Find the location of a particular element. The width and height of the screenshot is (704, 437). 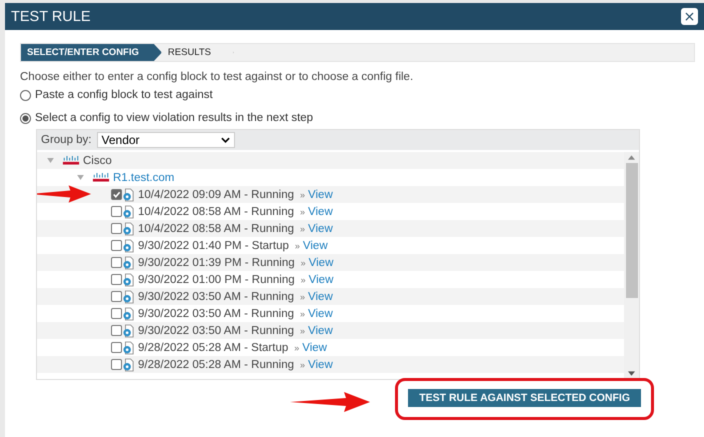

option-label: Paste a config block to test against is located at coordinates (124, 95).